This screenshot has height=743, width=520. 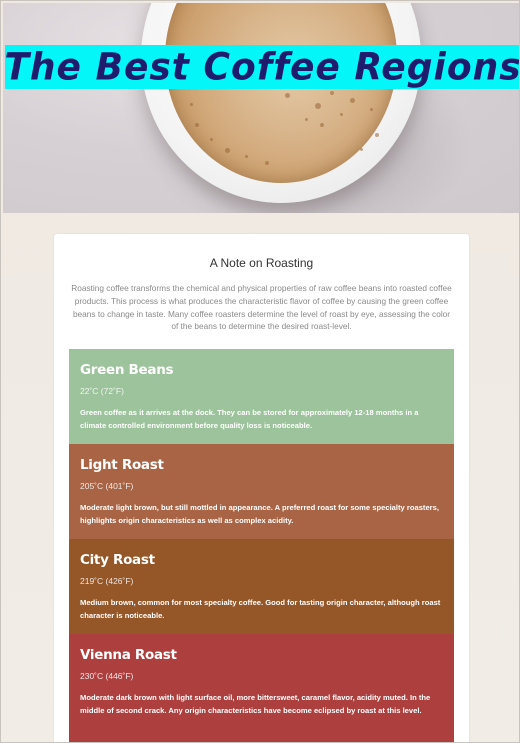 I want to click on page-title: The Best Coffee Regions, so click(x=261, y=67).